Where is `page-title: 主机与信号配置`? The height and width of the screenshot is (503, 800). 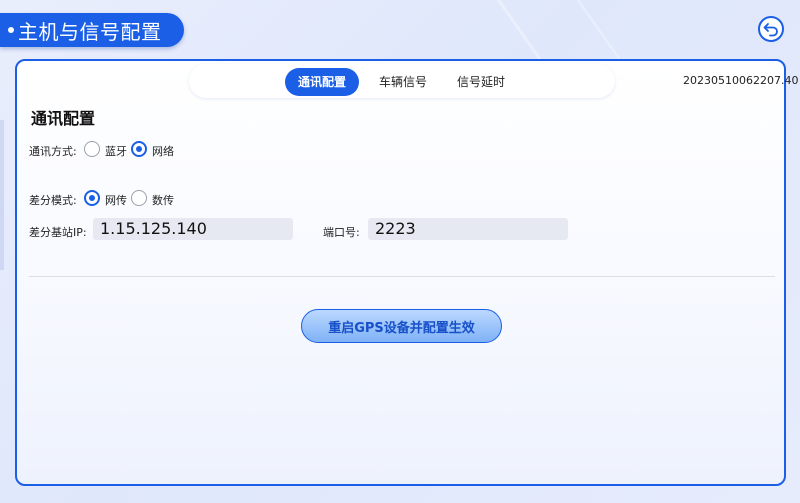
page-title: 主机与信号配置 is located at coordinates (90, 31).